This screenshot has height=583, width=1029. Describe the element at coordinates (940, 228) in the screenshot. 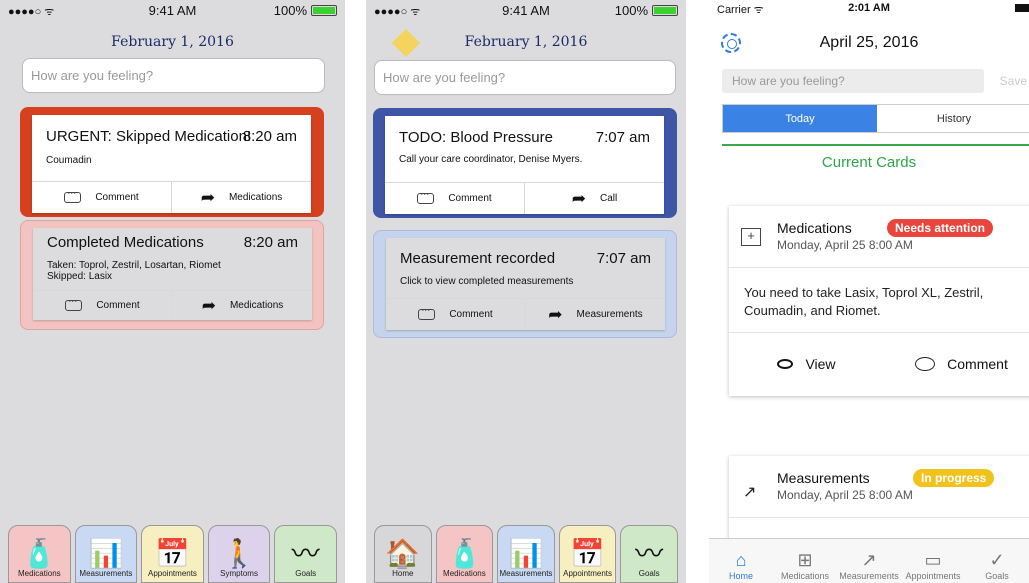

I see `status-badge: Needs attention` at that location.